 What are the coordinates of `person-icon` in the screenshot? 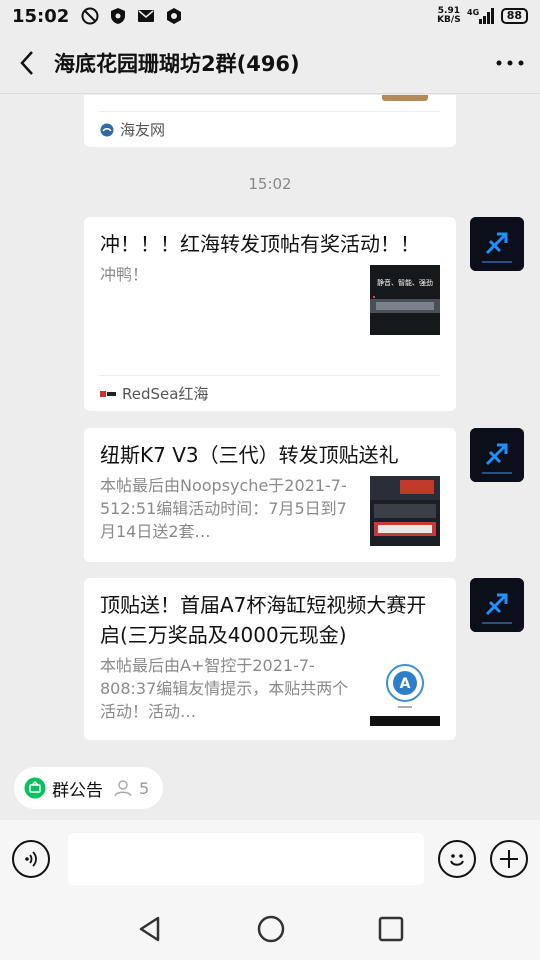 It's located at (123, 788).